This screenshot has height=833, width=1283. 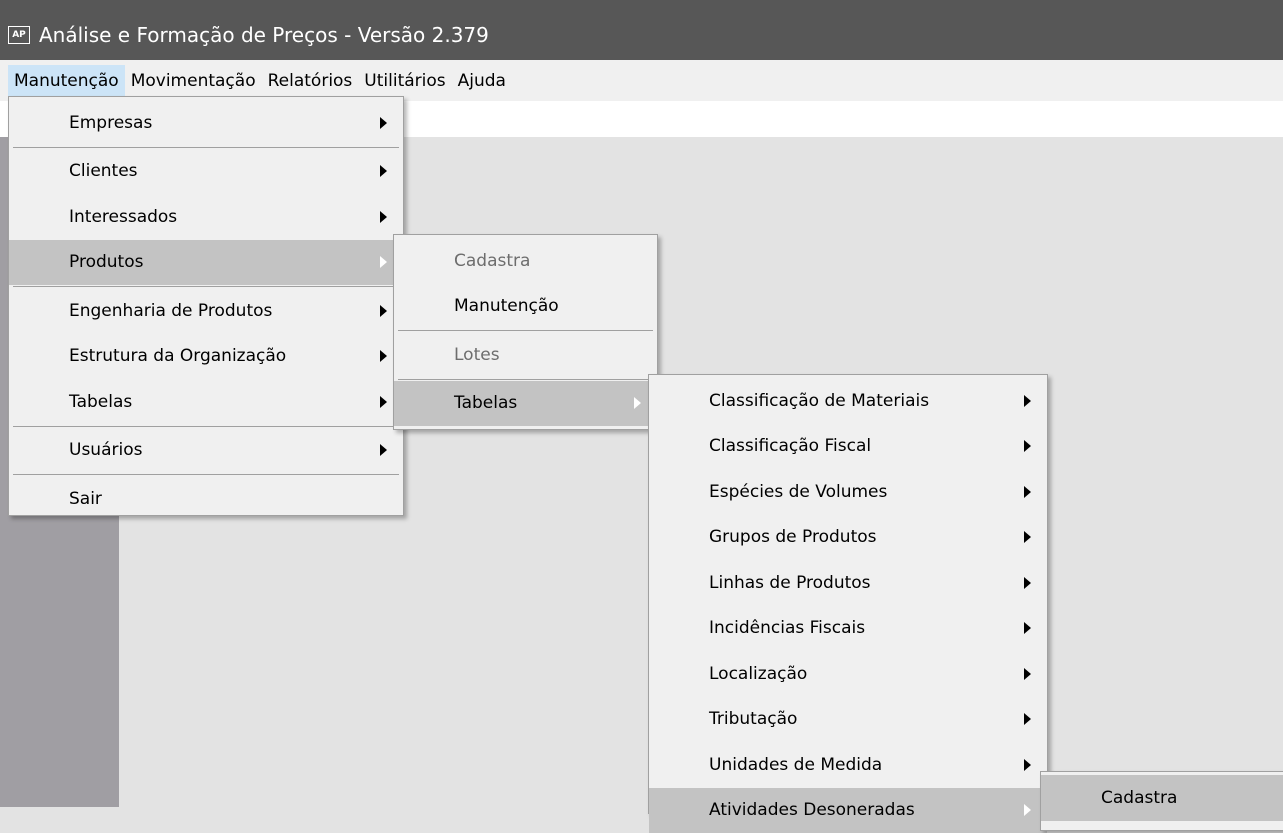 I want to click on menu-item-label: Usuários, so click(x=105, y=450).